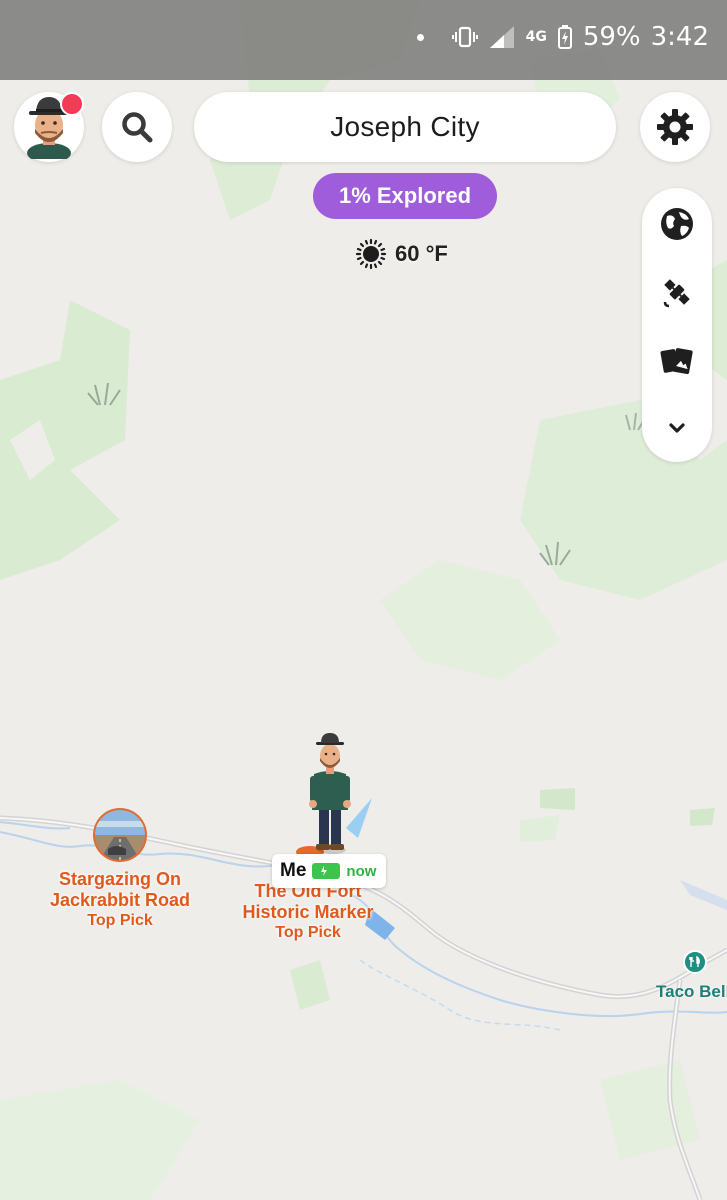 Image resolution: width=727 pixels, height=1200 pixels. What do you see at coordinates (49, 127) in the screenshot?
I see `profile-avatar-button` at bounding box center [49, 127].